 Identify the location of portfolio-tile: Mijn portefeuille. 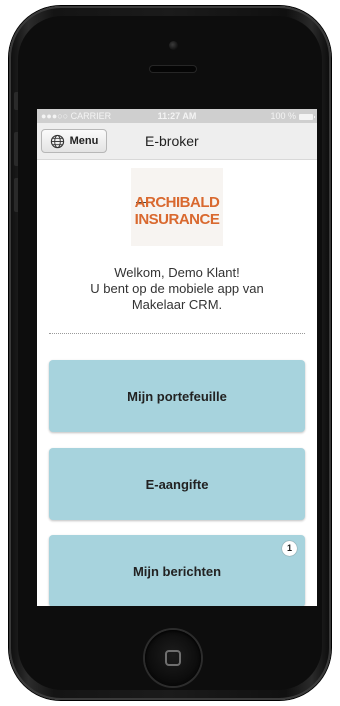
(177, 396).